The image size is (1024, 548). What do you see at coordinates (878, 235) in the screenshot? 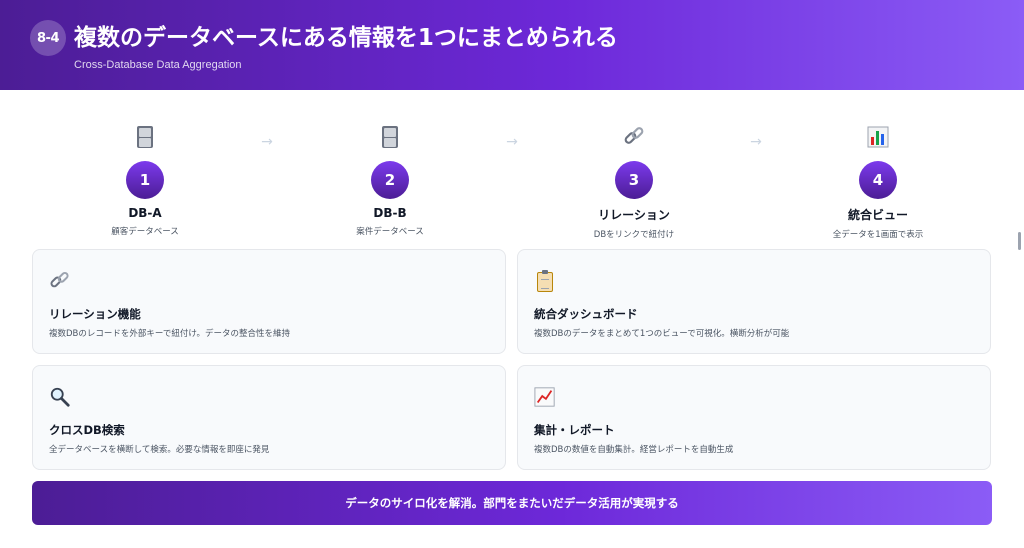
I see `step-desc: 全データを1画面で表示` at bounding box center [878, 235].